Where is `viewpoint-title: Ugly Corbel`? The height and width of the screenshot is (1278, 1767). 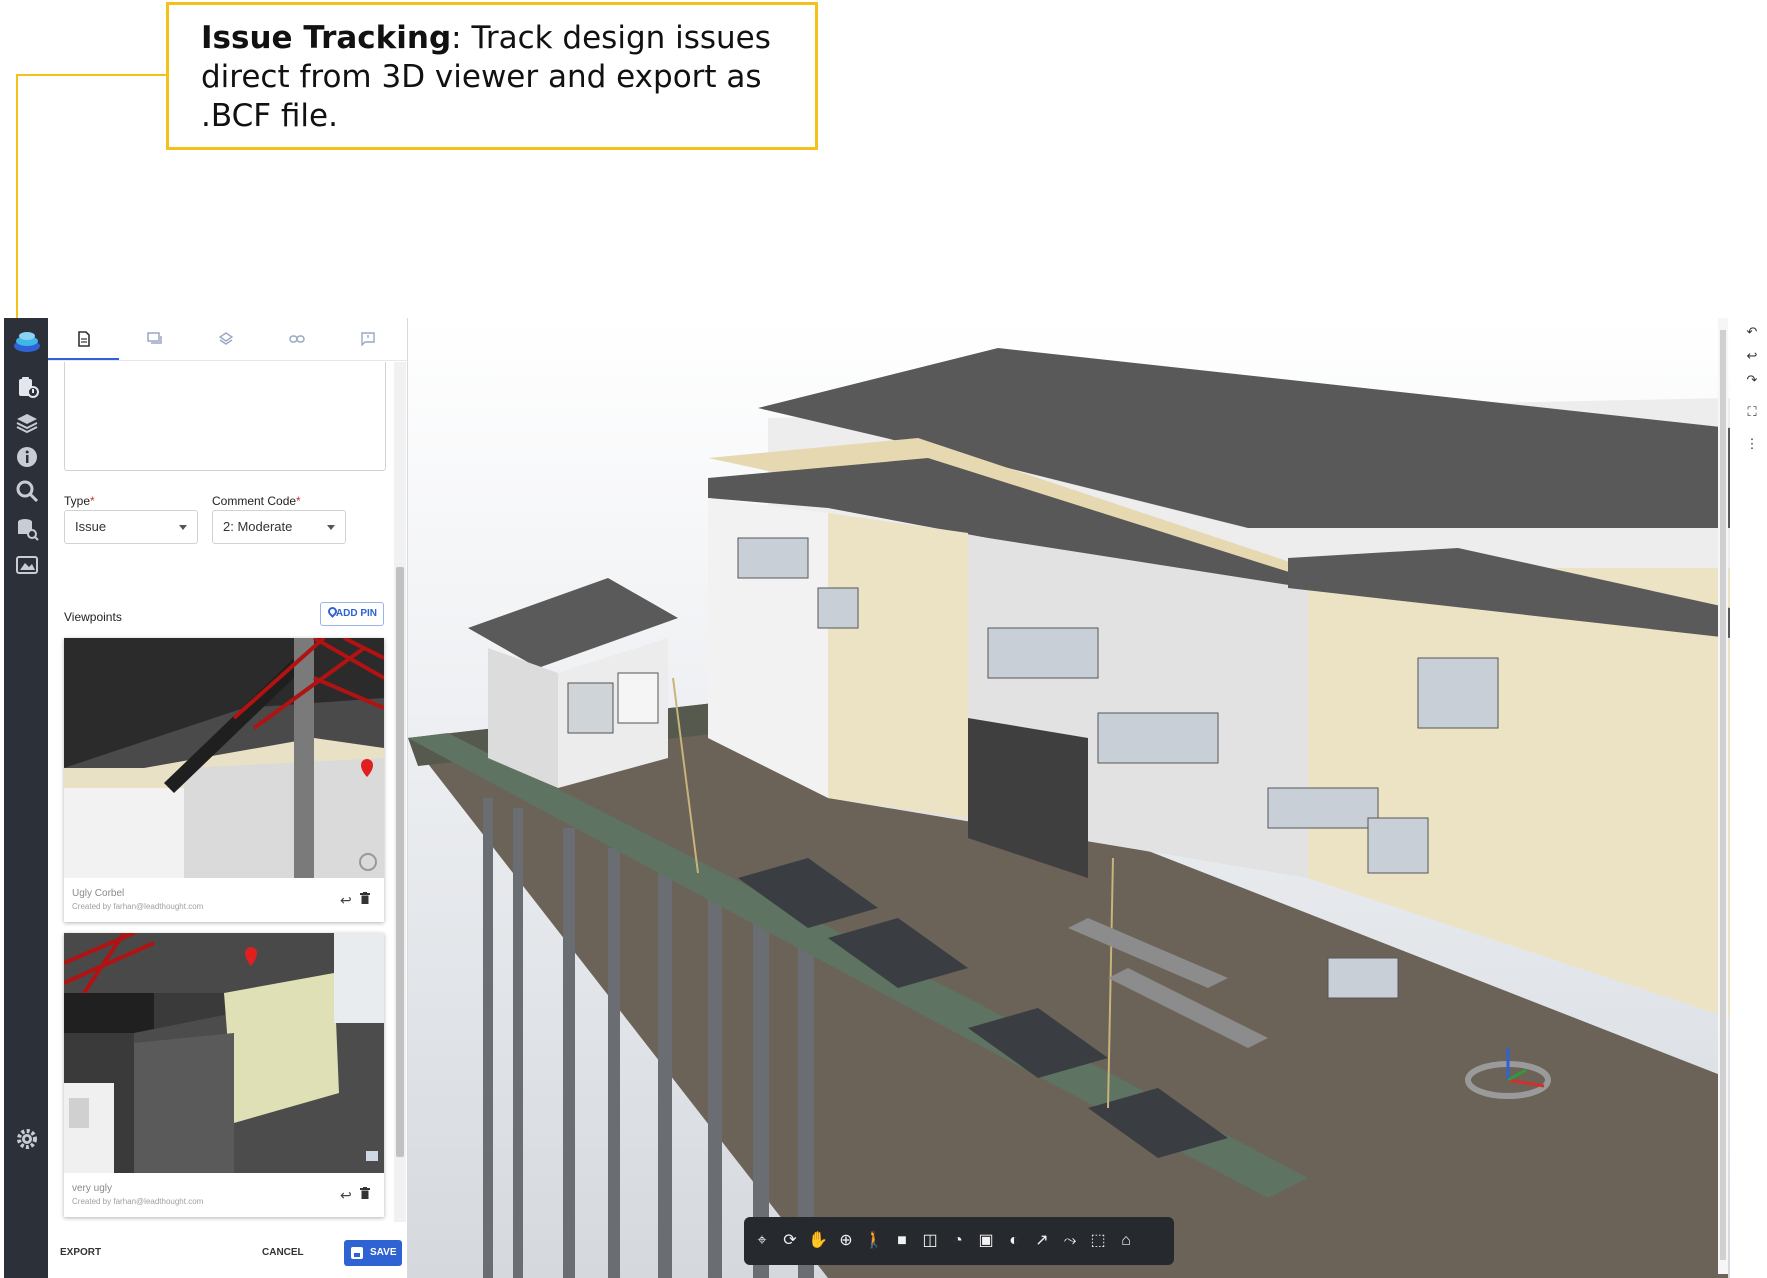 viewpoint-title: Ugly Corbel is located at coordinates (98, 893).